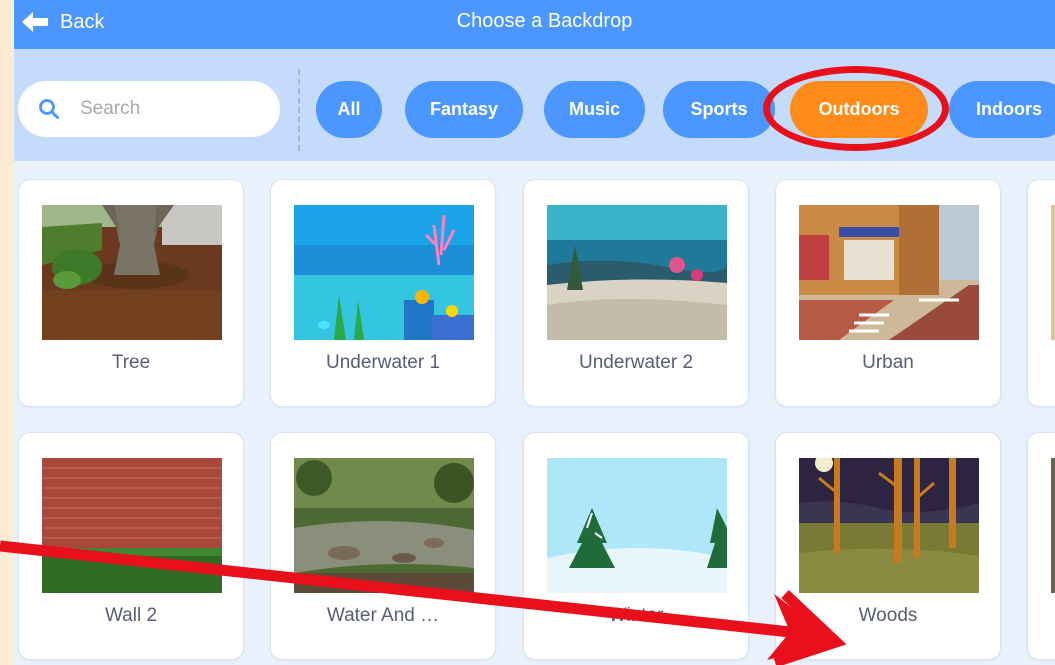  What do you see at coordinates (349, 109) in the screenshot?
I see `tag-all: All` at bounding box center [349, 109].